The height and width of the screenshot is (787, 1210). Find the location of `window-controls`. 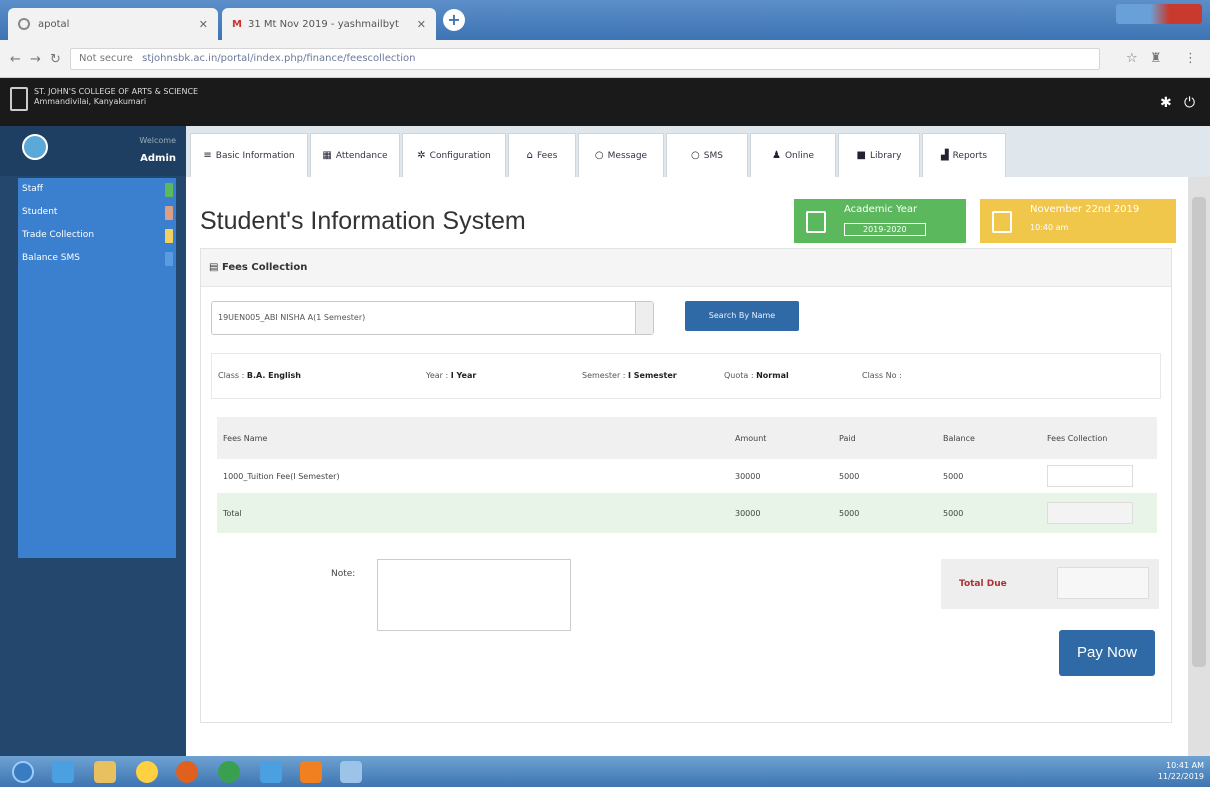

window-controls is located at coordinates (1159, 14).